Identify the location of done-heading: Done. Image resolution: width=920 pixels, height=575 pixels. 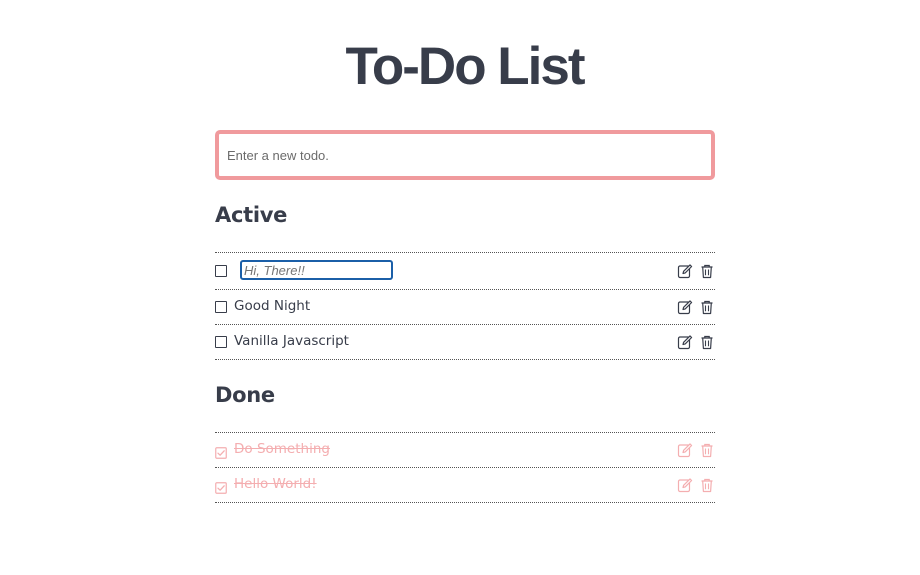
(245, 395).